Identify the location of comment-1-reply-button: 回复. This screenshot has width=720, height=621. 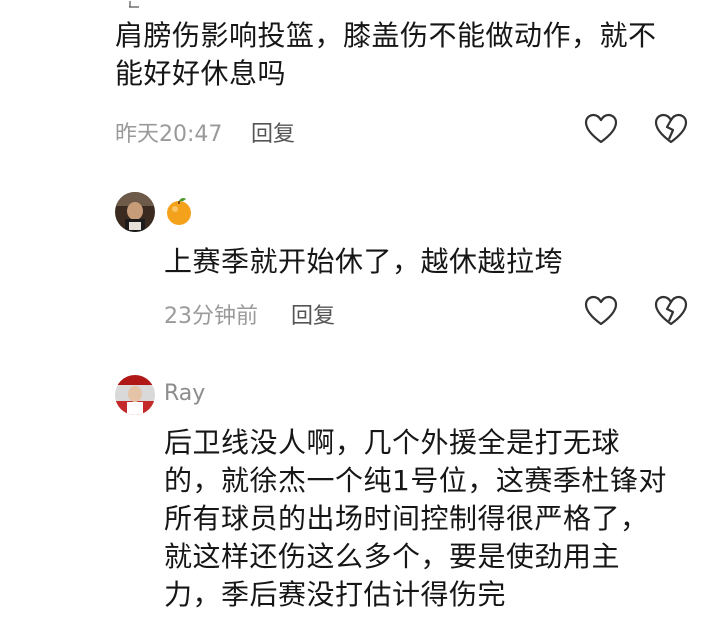
(273, 132).